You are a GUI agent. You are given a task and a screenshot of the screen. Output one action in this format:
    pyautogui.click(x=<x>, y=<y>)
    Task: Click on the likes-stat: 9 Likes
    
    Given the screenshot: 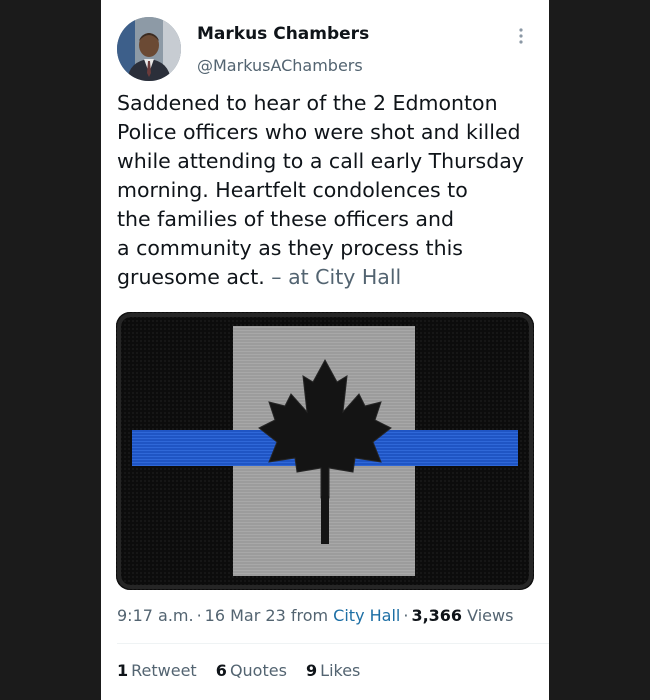 What is the action you would take?
    pyautogui.click(x=333, y=670)
    